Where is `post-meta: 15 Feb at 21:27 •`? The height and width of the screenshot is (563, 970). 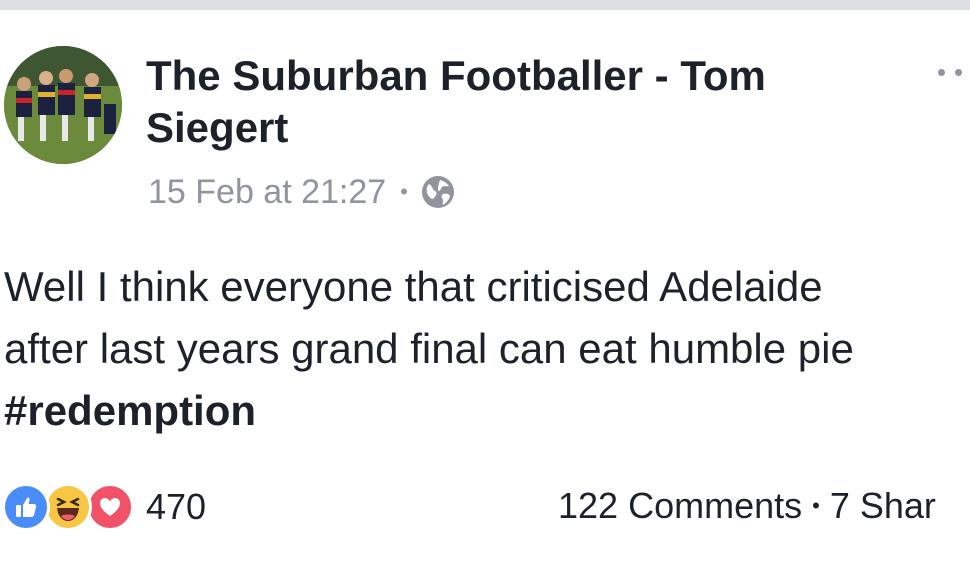
post-meta: 15 Feb at 21:27 • is located at coordinates (302, 192).